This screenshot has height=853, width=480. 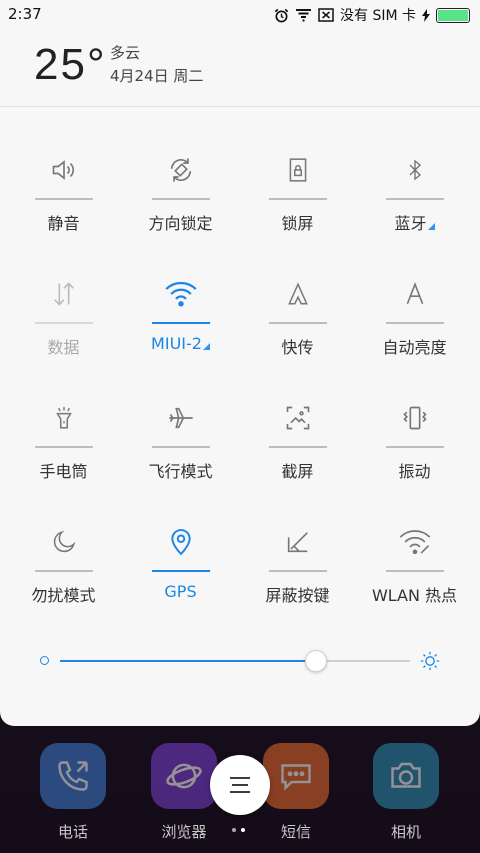 I want to click on toggle-label: 自动亮度, so click(x=414, y=347).